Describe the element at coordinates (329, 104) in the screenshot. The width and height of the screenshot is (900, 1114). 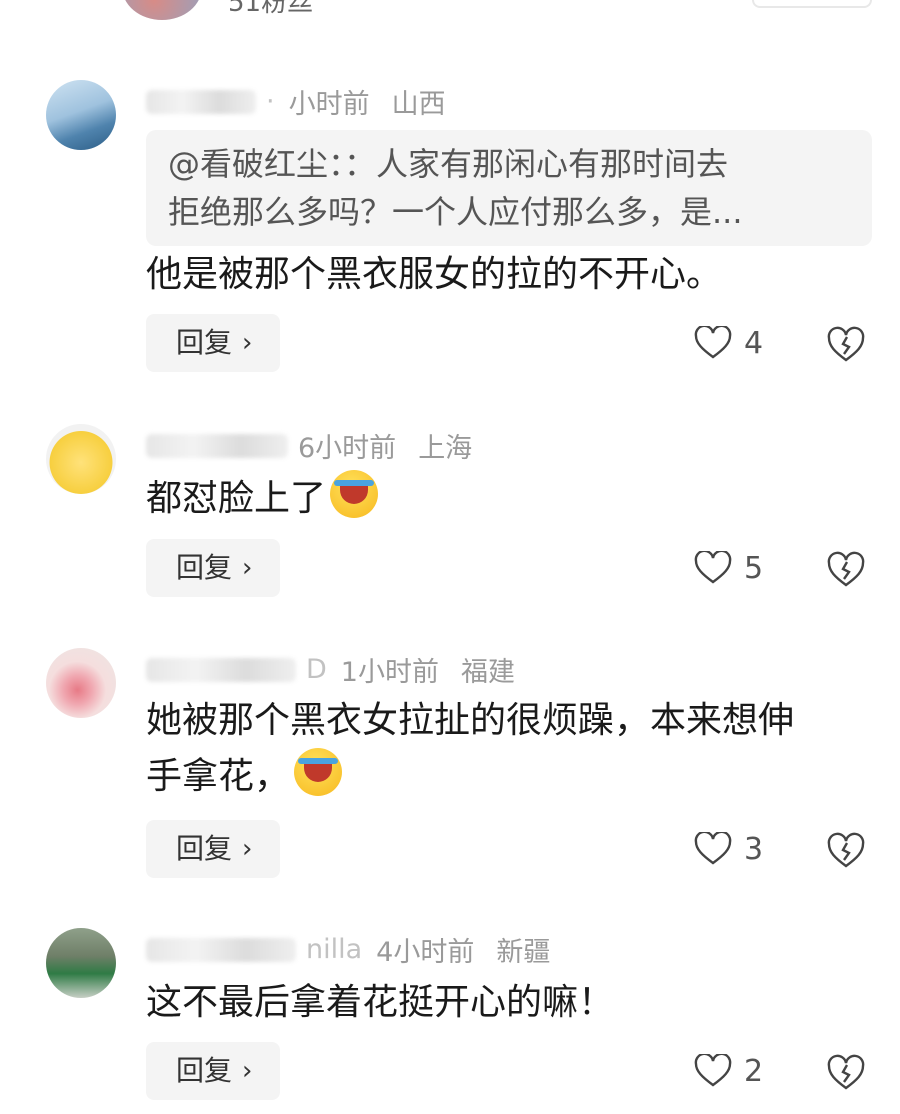
I see `comment-time: 小时前` at that location.